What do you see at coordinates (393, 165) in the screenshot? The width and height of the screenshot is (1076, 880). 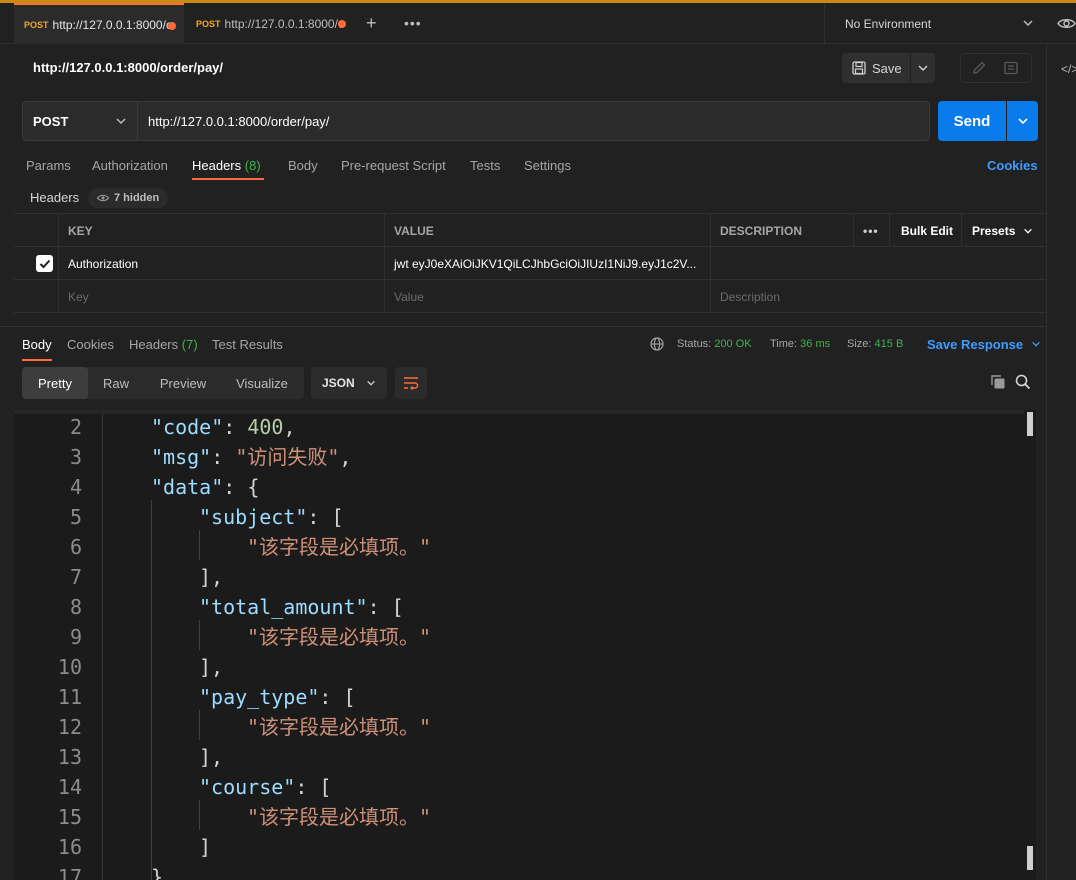 I see `tab-prerequest-script: Pre-request Script` at bounding box center [393, 165].